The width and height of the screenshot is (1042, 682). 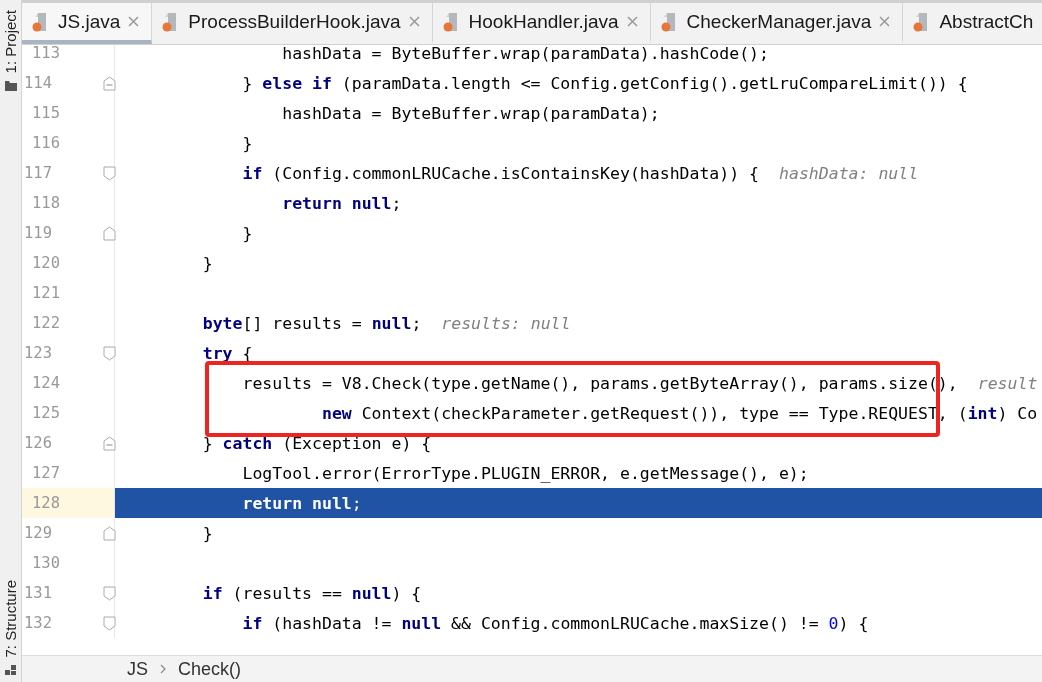 What do you see at coordinates (541, 23) in the screenshot?
I see `file-tab: HookHandler.java` at bounding box center [541, 23].